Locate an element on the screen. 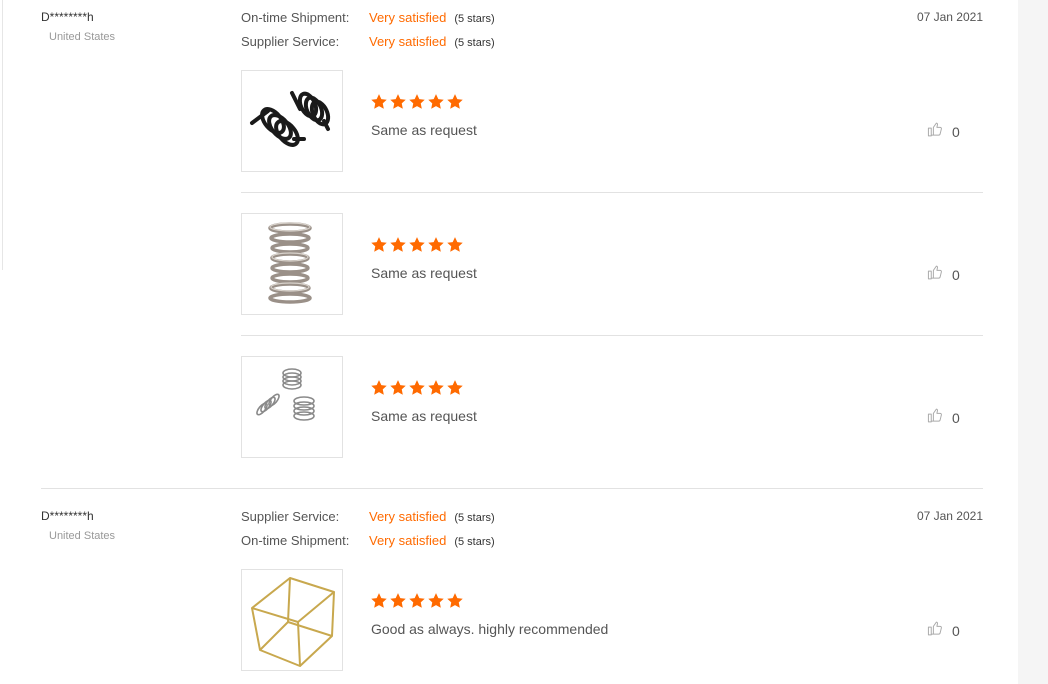  steel-compression-spring-image is located at coordinates (290, 263).